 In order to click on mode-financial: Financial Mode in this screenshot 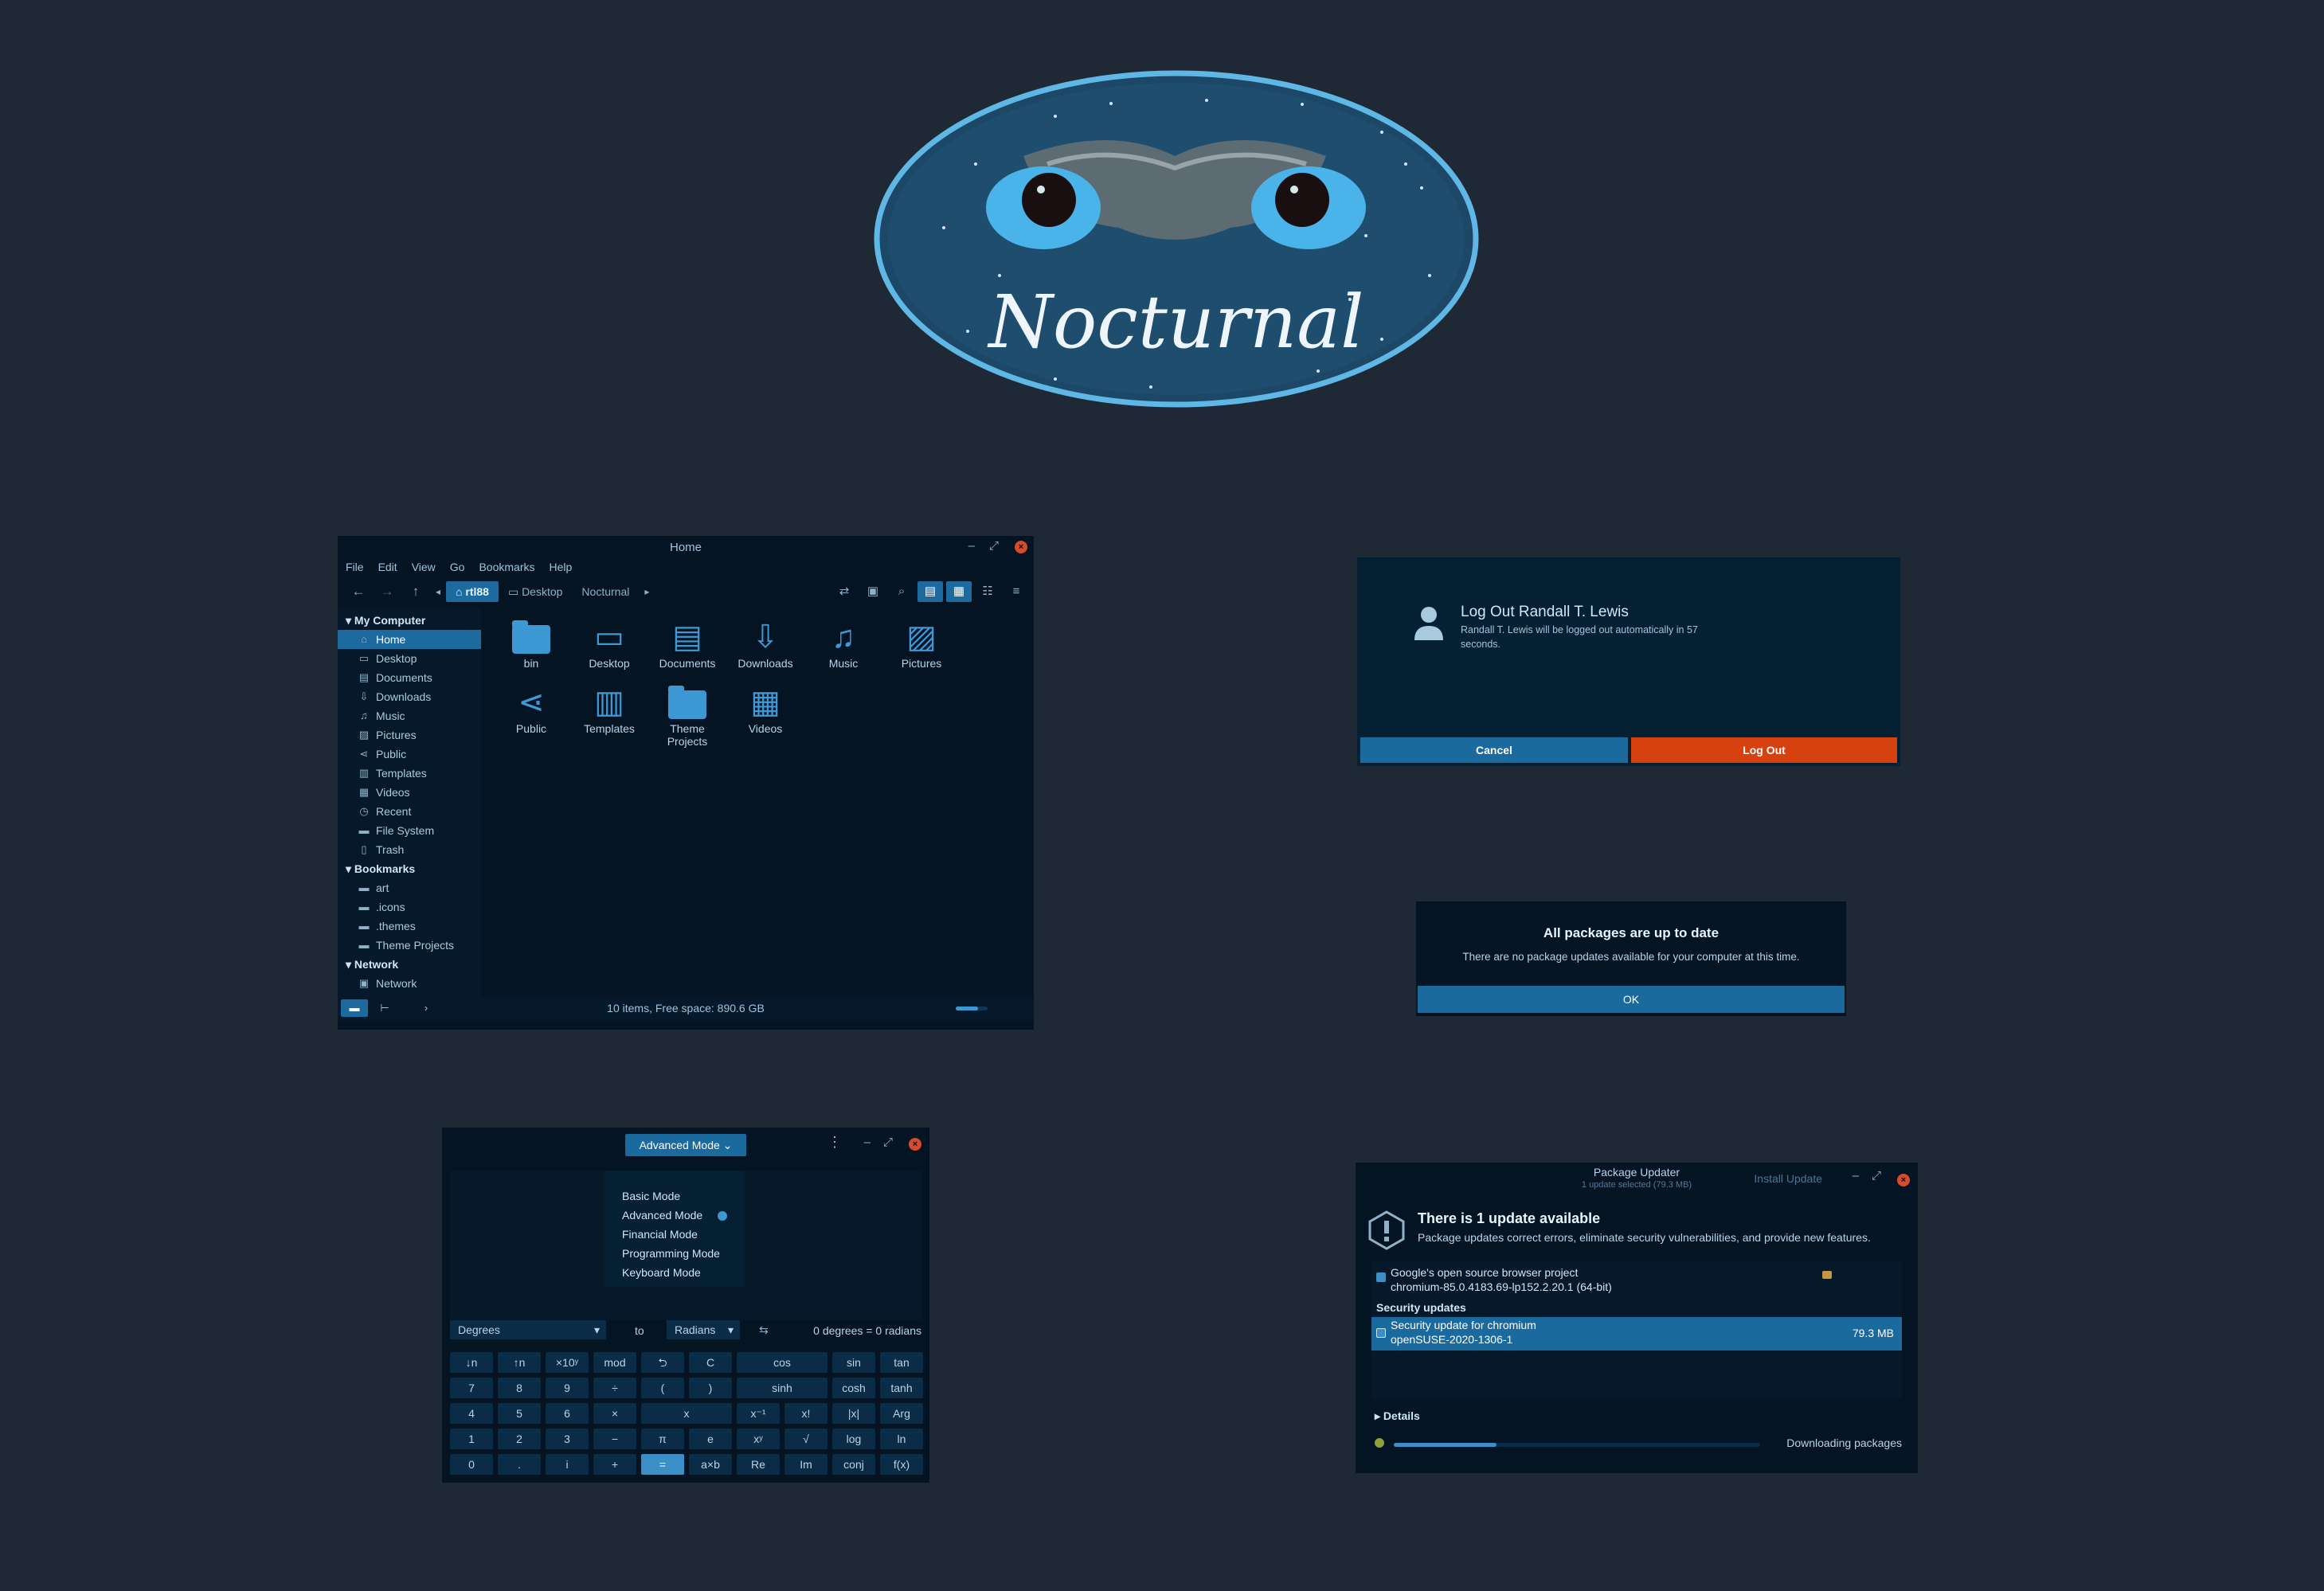, I will do `click(674, 1234)`.